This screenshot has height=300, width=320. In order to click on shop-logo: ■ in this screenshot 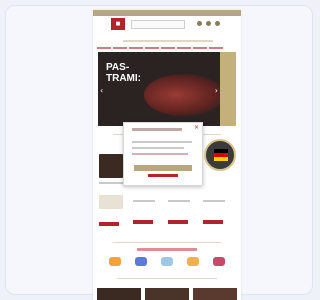, I will do `click(118, 24)`.